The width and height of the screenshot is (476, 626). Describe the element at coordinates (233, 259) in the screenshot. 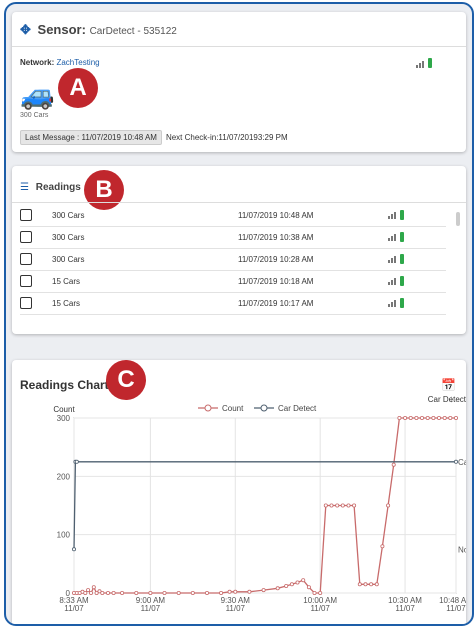

I see `reading-row: 300 Cars 11/07/2019 10:28 AM` at that location.